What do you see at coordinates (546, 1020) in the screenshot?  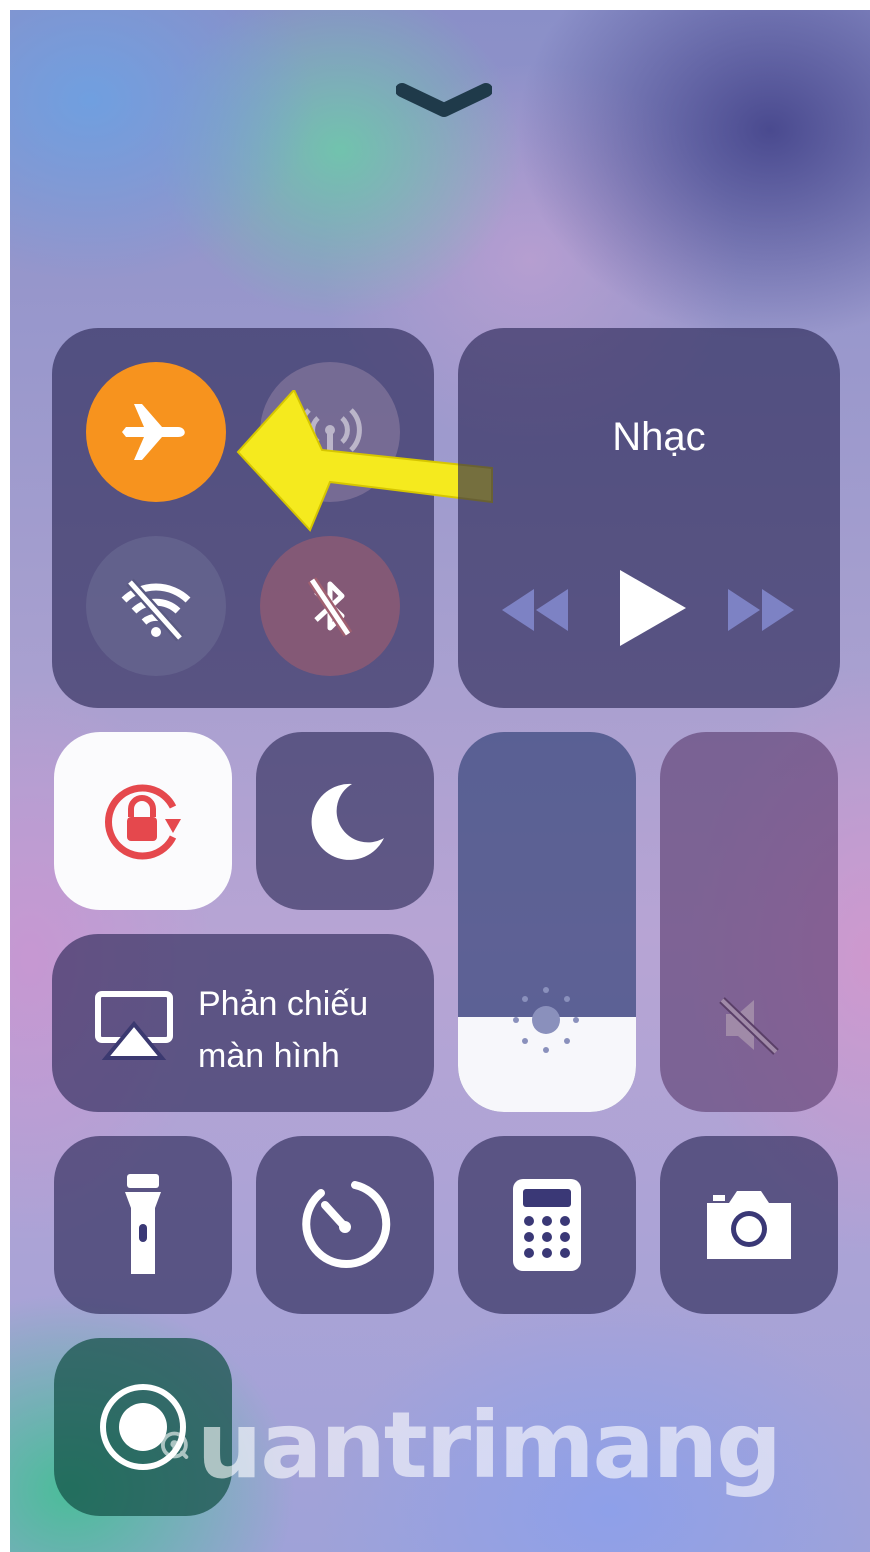 I see `sun-icon` at bounding box center [546, 1020].